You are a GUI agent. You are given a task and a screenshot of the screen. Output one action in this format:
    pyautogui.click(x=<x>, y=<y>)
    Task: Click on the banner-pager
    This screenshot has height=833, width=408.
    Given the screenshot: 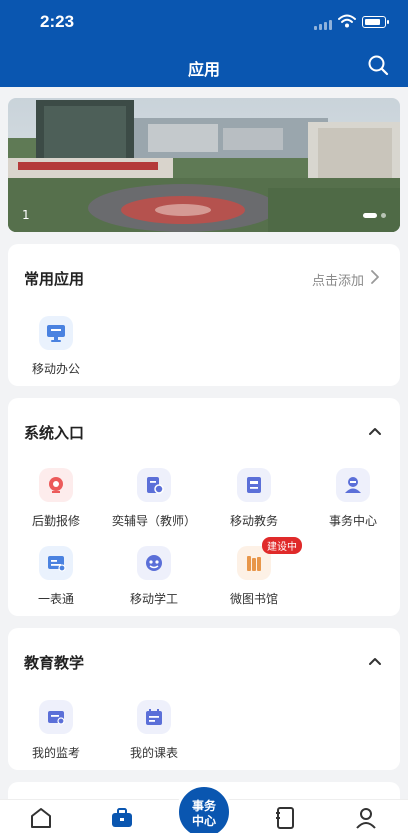 What is the action you would take?
    pyautogui.click(x=374, y=215)
    